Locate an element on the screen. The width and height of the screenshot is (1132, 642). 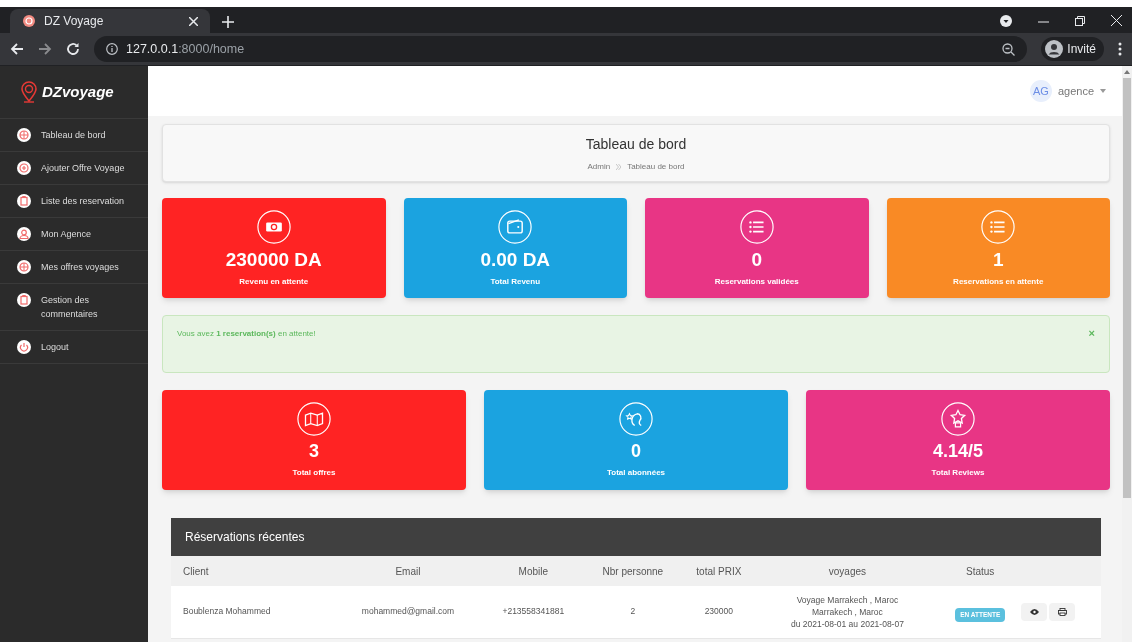
alert-message: Vous avez 1 reservation(s) en attente! is located at coordinates (246, 334).